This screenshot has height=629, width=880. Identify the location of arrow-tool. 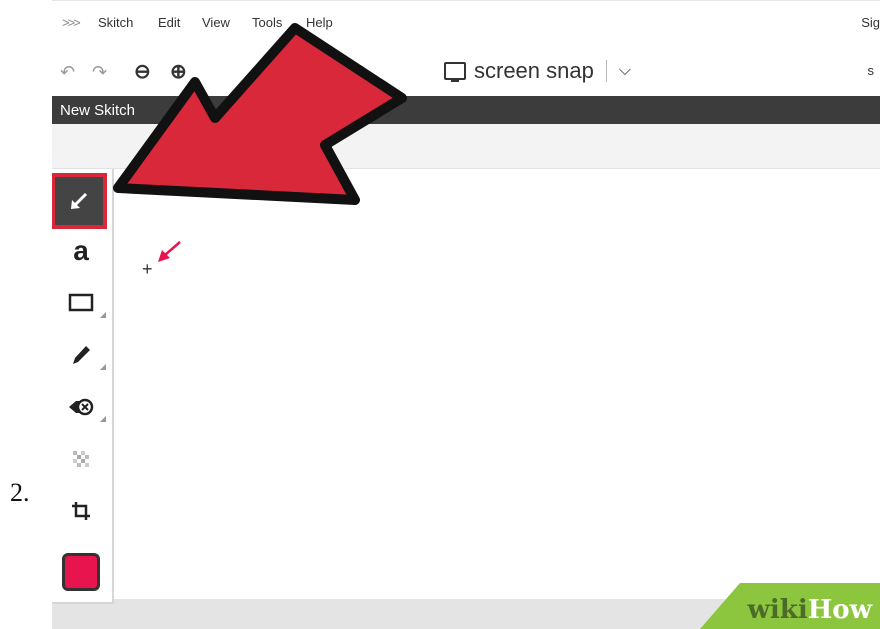
(79, 201).